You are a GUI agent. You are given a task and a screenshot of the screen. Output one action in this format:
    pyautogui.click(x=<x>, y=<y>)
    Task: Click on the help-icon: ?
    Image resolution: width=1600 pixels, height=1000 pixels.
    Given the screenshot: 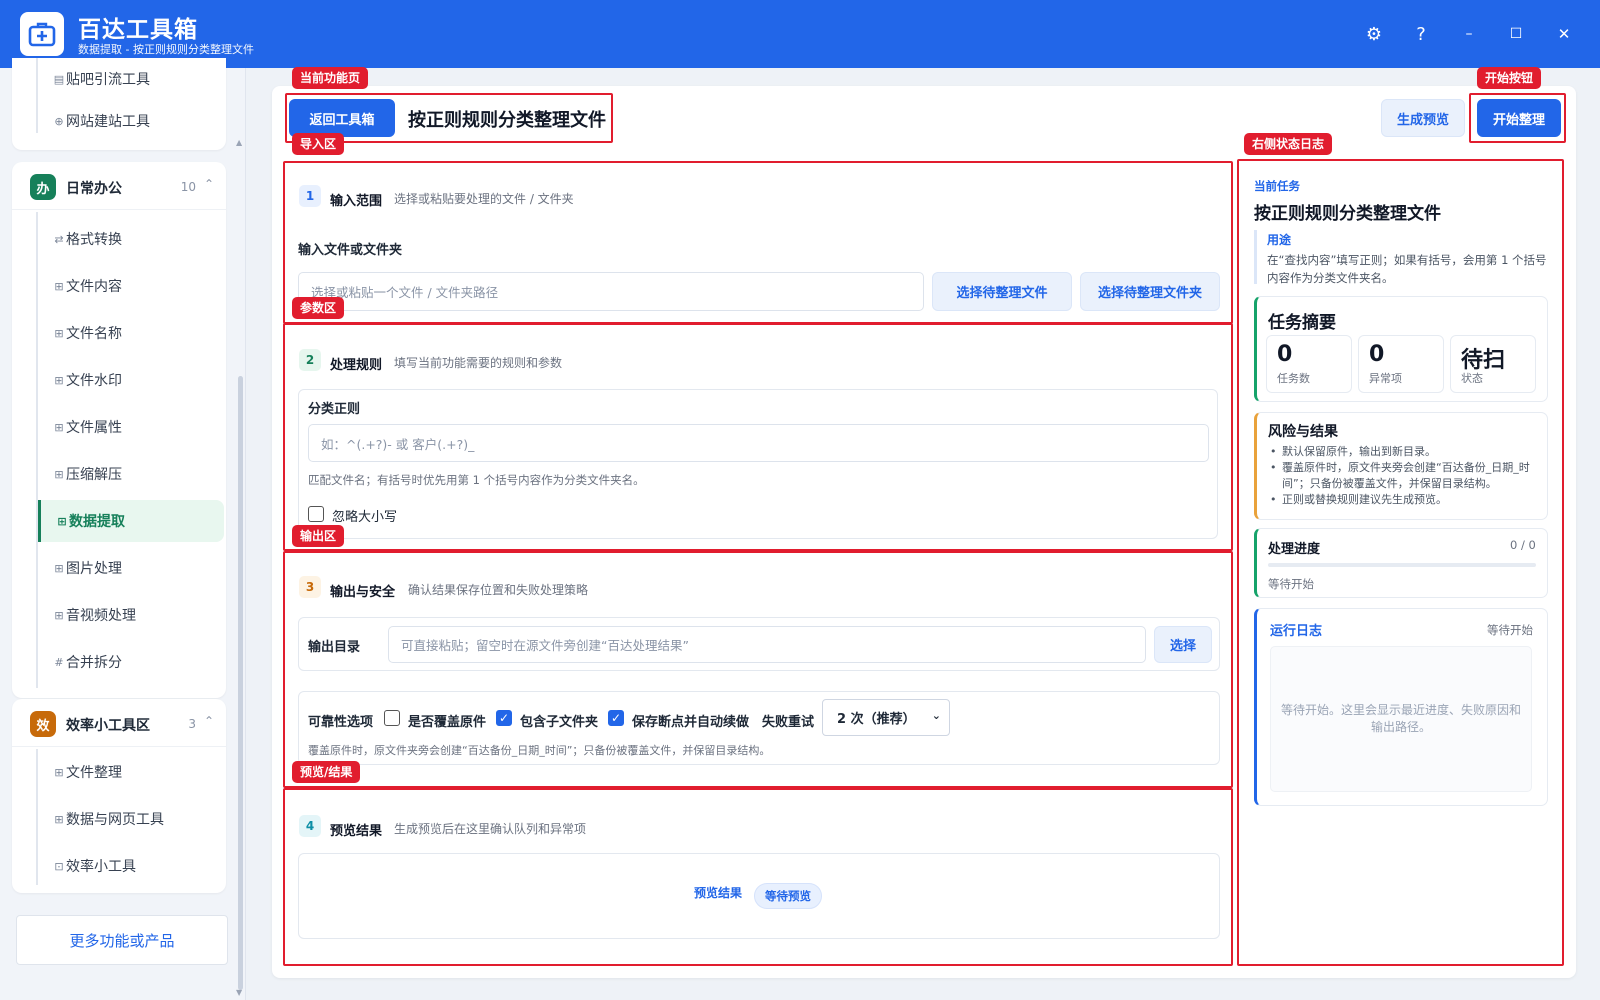 What is the action you would take?
    pyautogui.click(x=1421, y=34)
    